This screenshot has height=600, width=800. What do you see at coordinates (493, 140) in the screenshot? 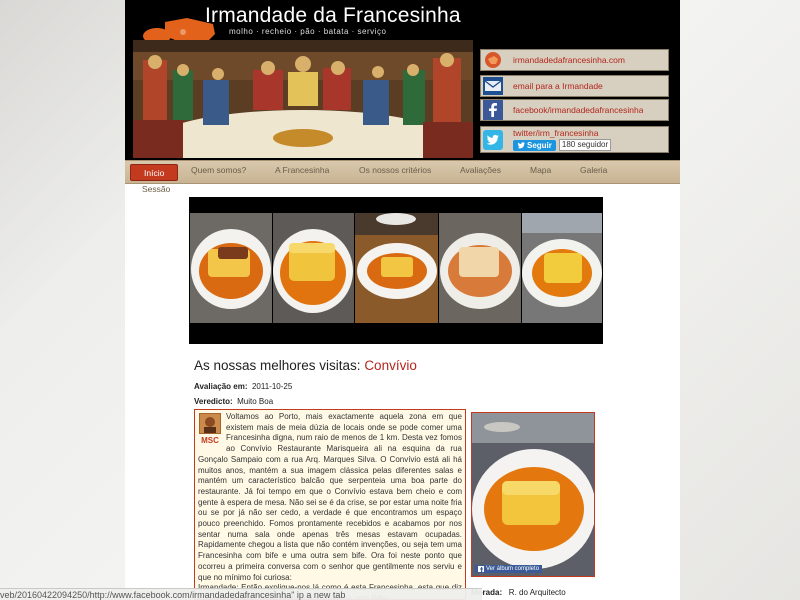
I see `twitter-bird-icon` at bounding box center [493, 140].